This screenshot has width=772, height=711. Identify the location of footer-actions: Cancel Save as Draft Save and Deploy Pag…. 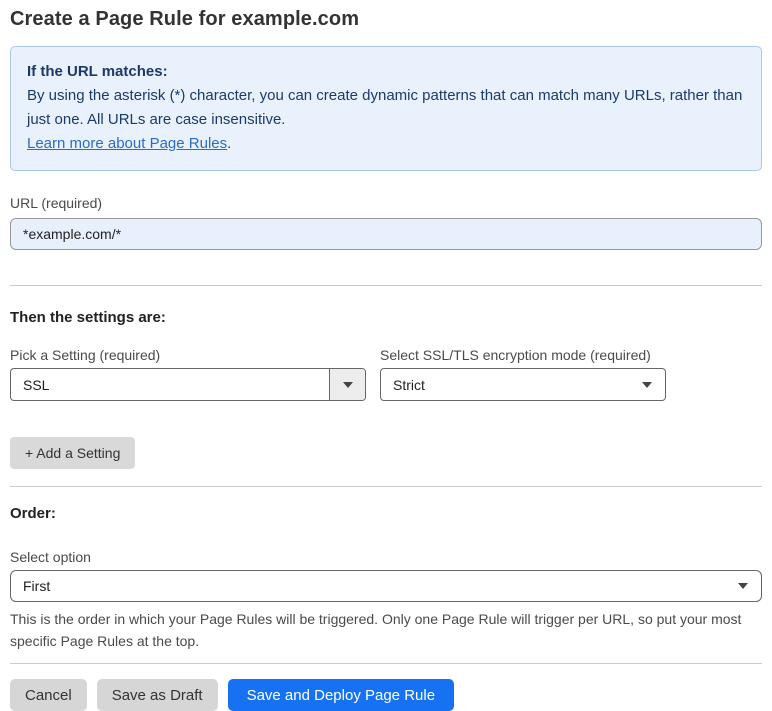
(386, 695).